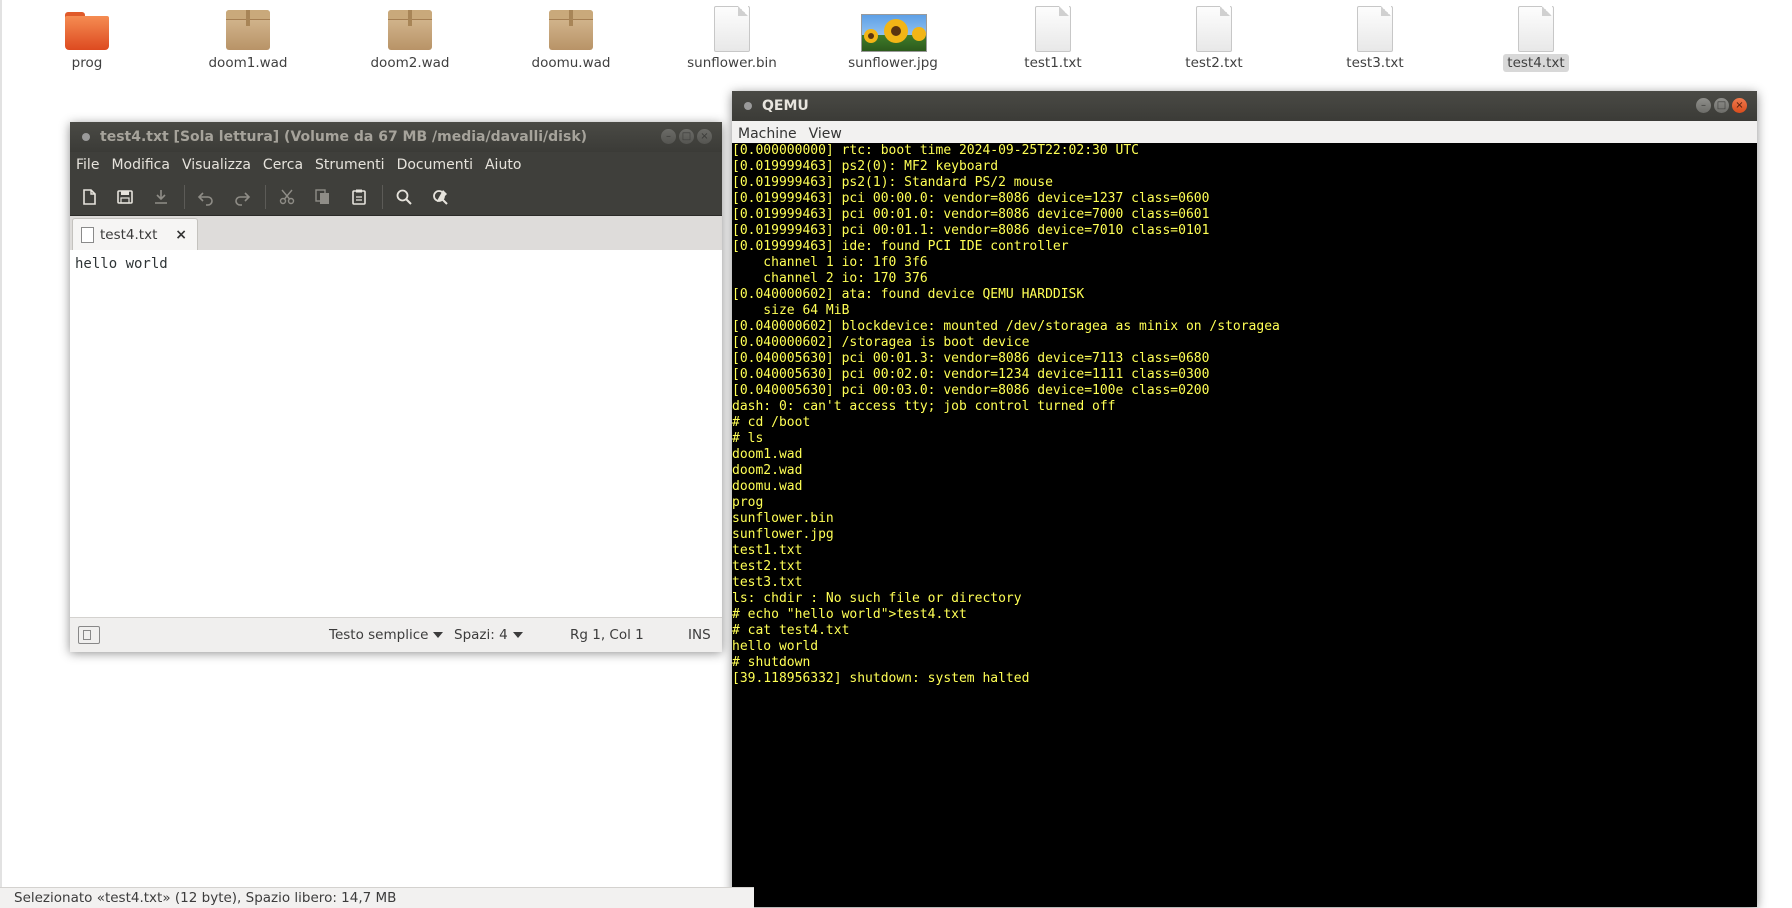 The image size is (1792, 908). What do you see at coordinates (350, 165) in the screenshot?
I see `menu-strumenti: Strumenti` at bounding box center [350, 165].